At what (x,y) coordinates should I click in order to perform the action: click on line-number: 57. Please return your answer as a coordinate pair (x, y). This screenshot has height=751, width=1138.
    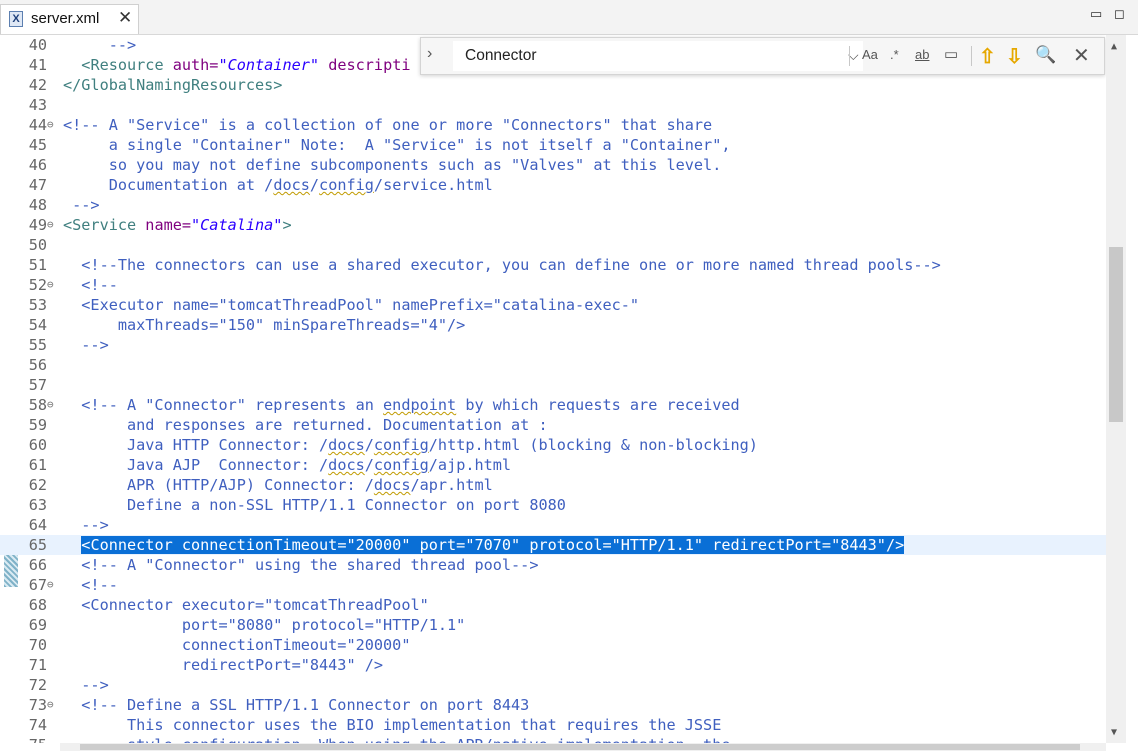
    Looking at the image, I should click on (37, 385).